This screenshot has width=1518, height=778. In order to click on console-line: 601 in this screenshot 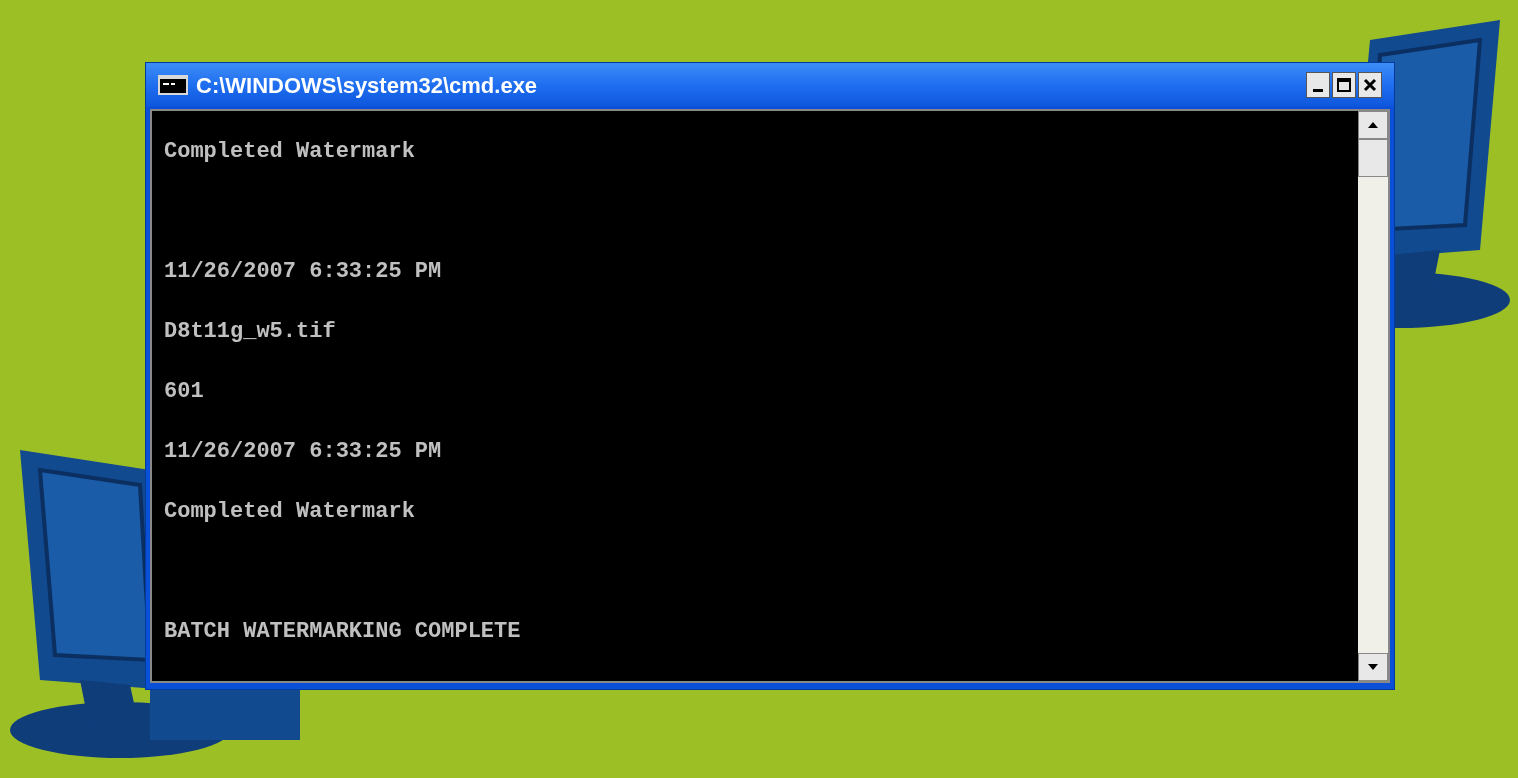, I will do `click(184, 393)`.